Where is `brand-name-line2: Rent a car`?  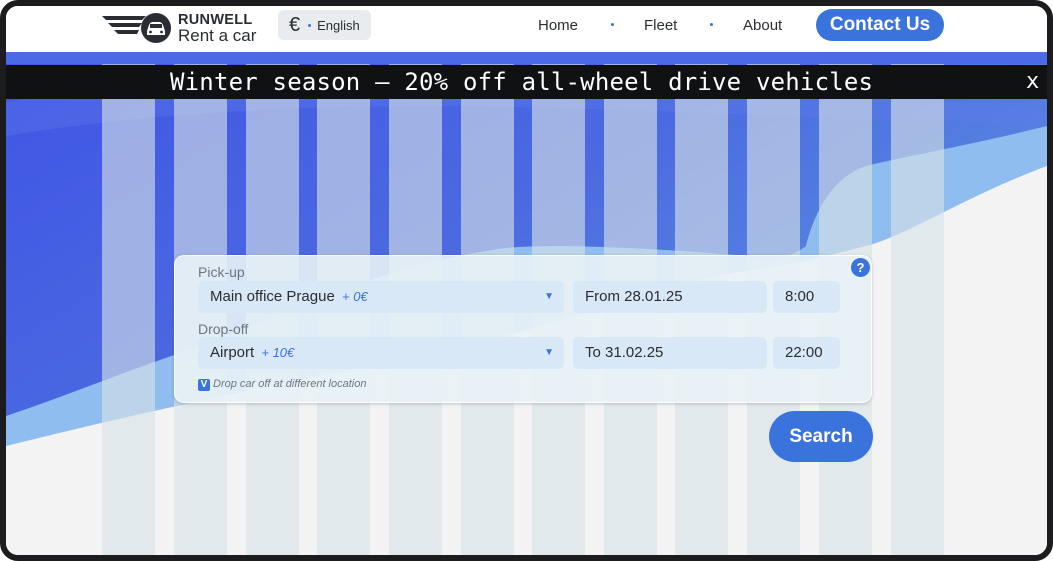
brand-name-line2: Rent a car is located at coordinates (217, 35).